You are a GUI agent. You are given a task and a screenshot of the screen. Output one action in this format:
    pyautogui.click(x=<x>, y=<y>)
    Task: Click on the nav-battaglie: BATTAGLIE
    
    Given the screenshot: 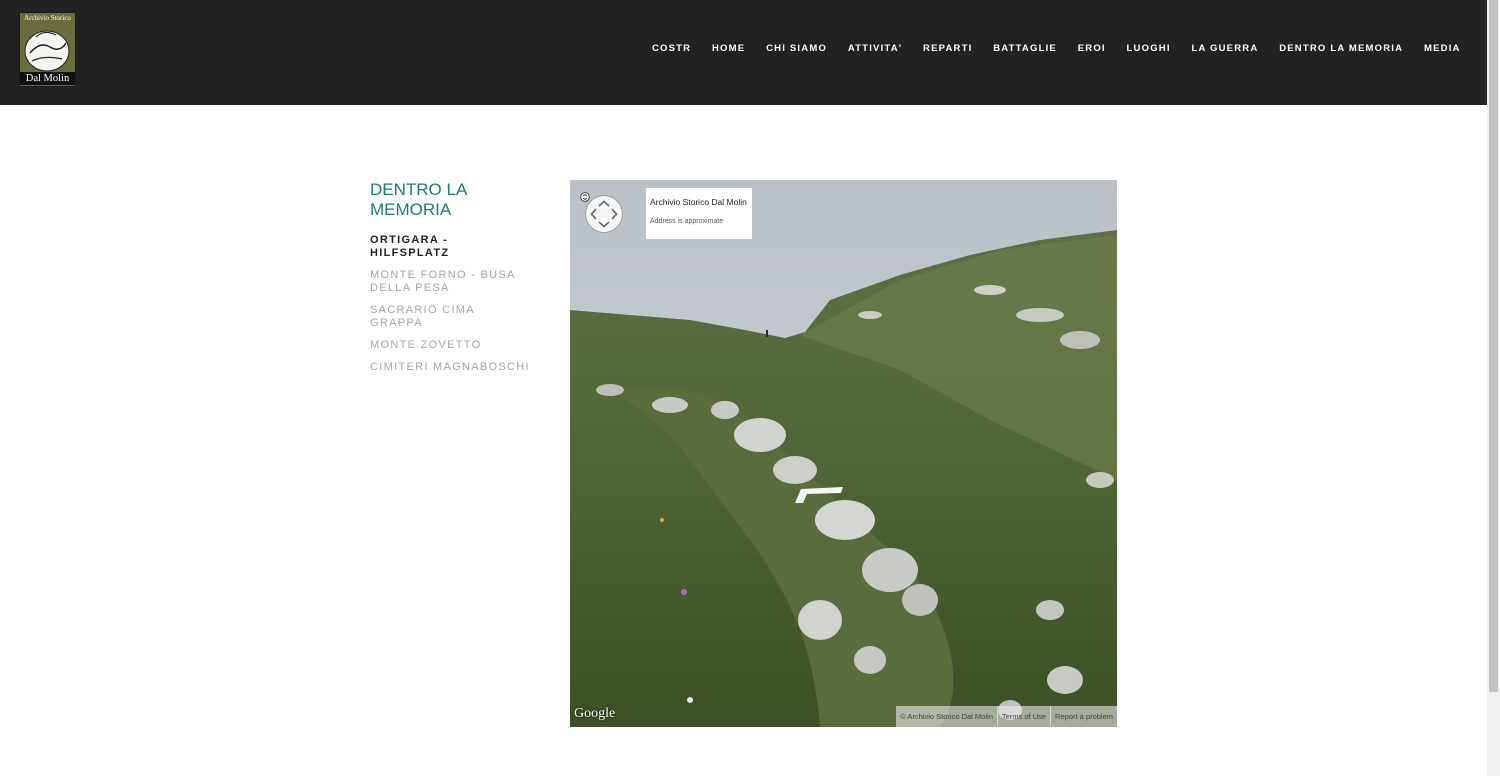 What is the action you would take?
    pyautogui.click(x=1025, y=49)
    